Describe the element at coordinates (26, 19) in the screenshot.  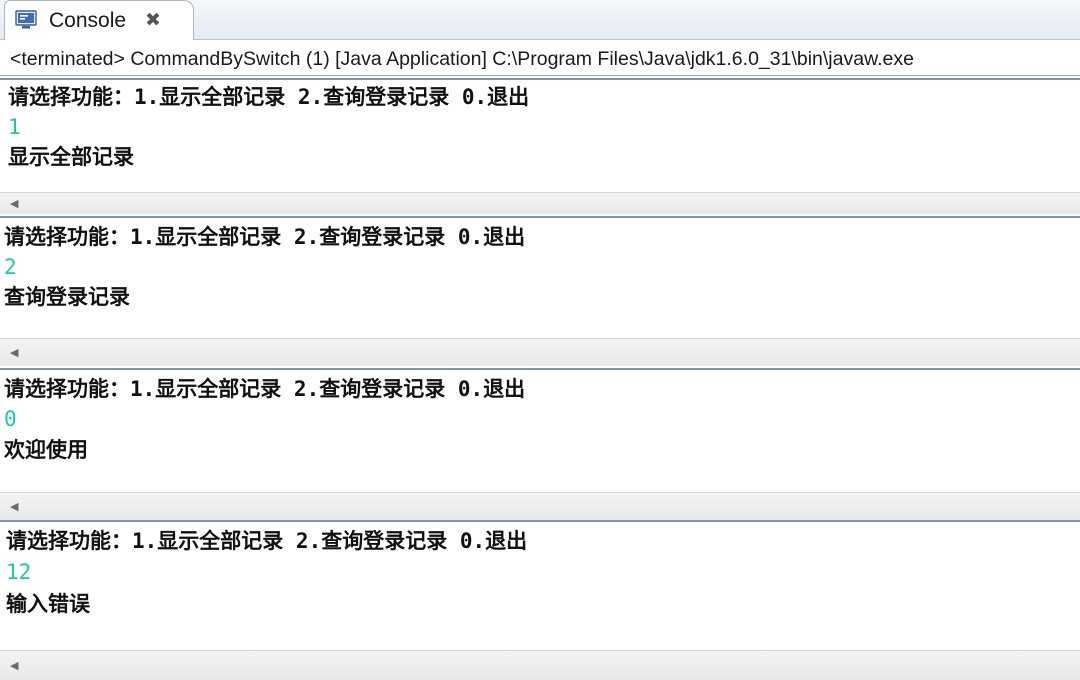
I see `console-icon` at that location.